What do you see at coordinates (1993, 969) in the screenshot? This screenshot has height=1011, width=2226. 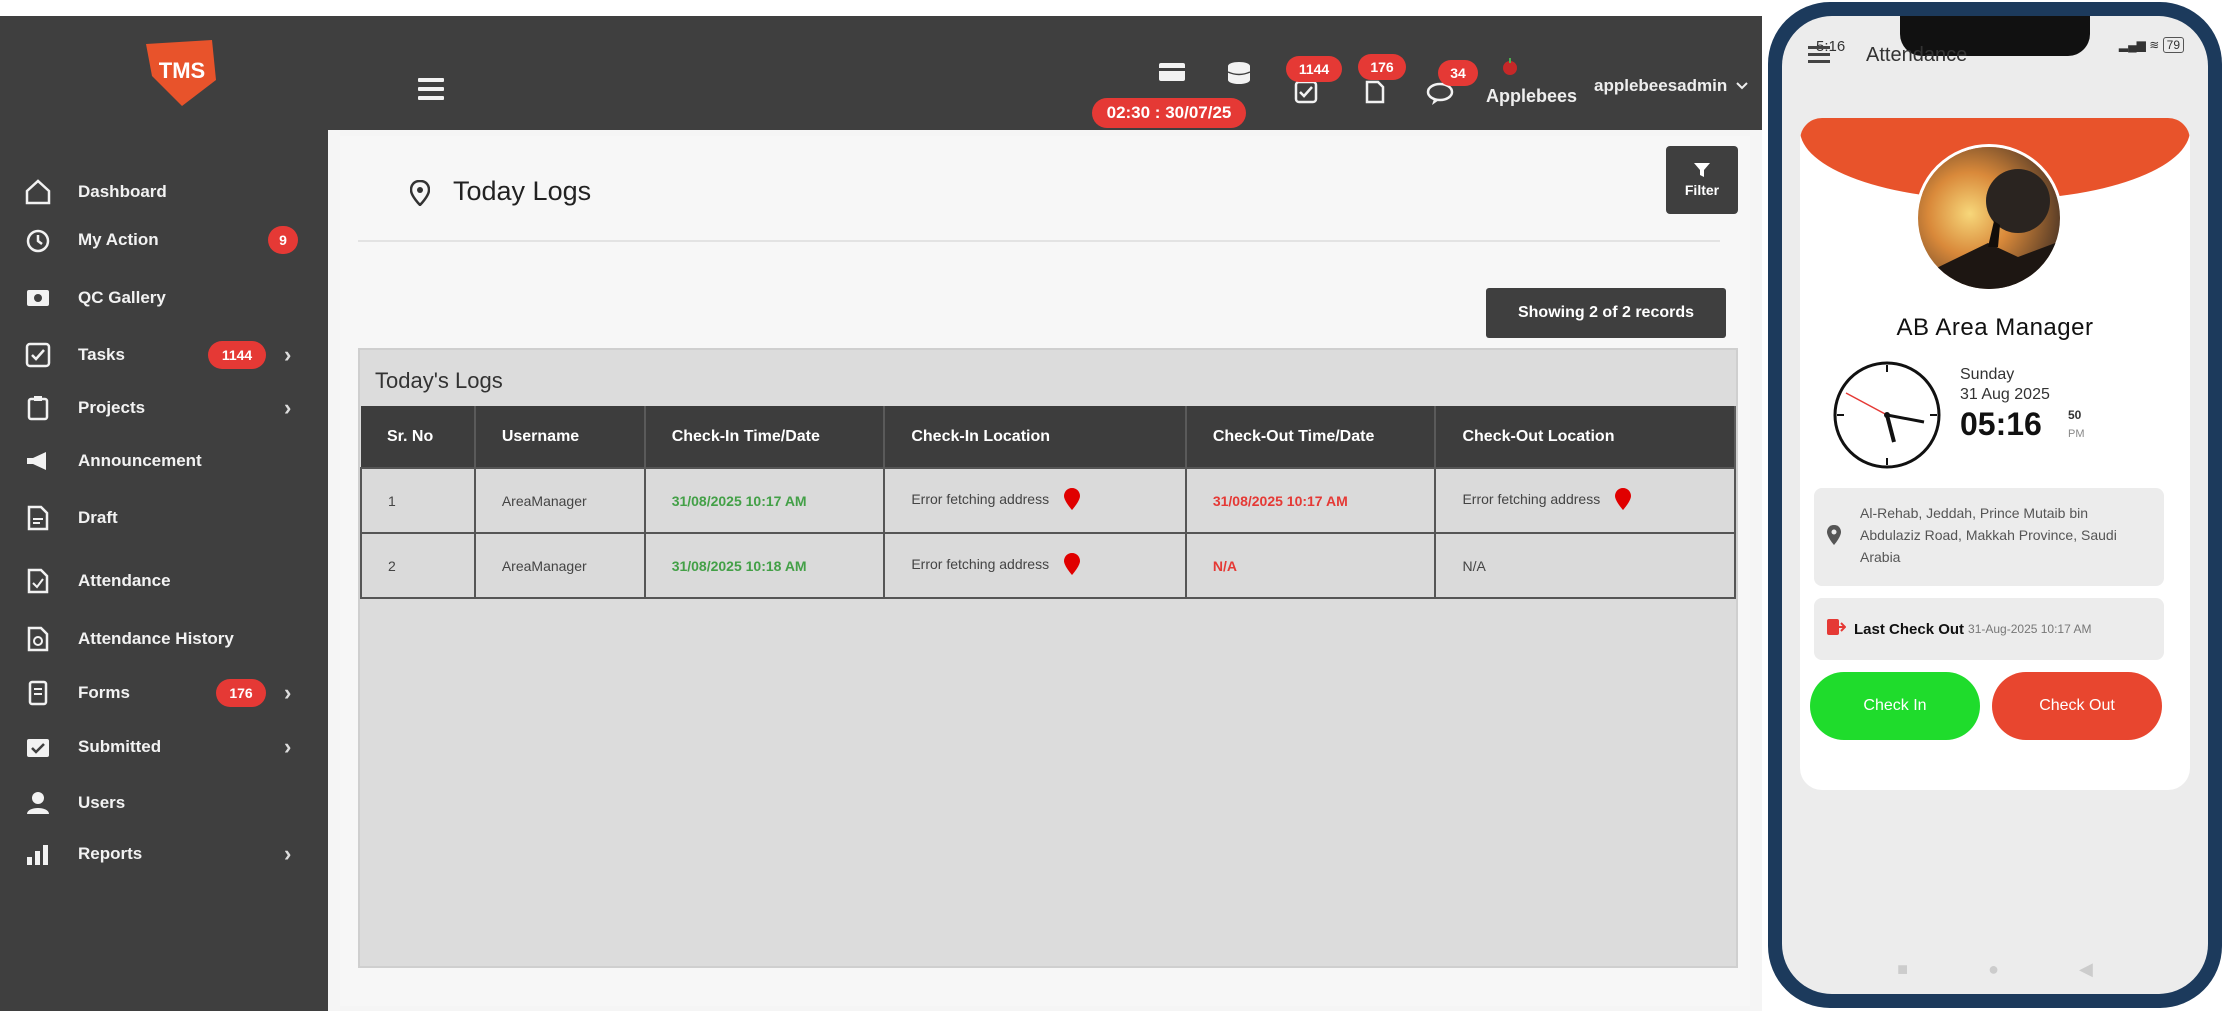 I see `home-circle-icon: ●` at bounding box center [1993, 969].